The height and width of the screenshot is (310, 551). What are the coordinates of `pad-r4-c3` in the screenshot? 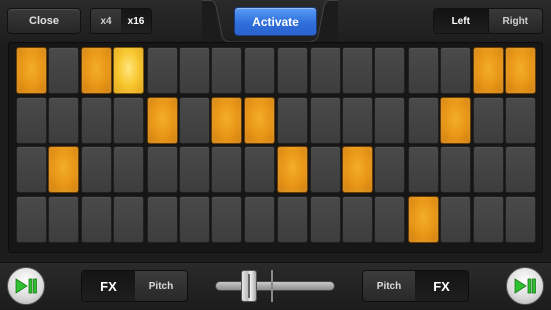 It's located at (96, 219).